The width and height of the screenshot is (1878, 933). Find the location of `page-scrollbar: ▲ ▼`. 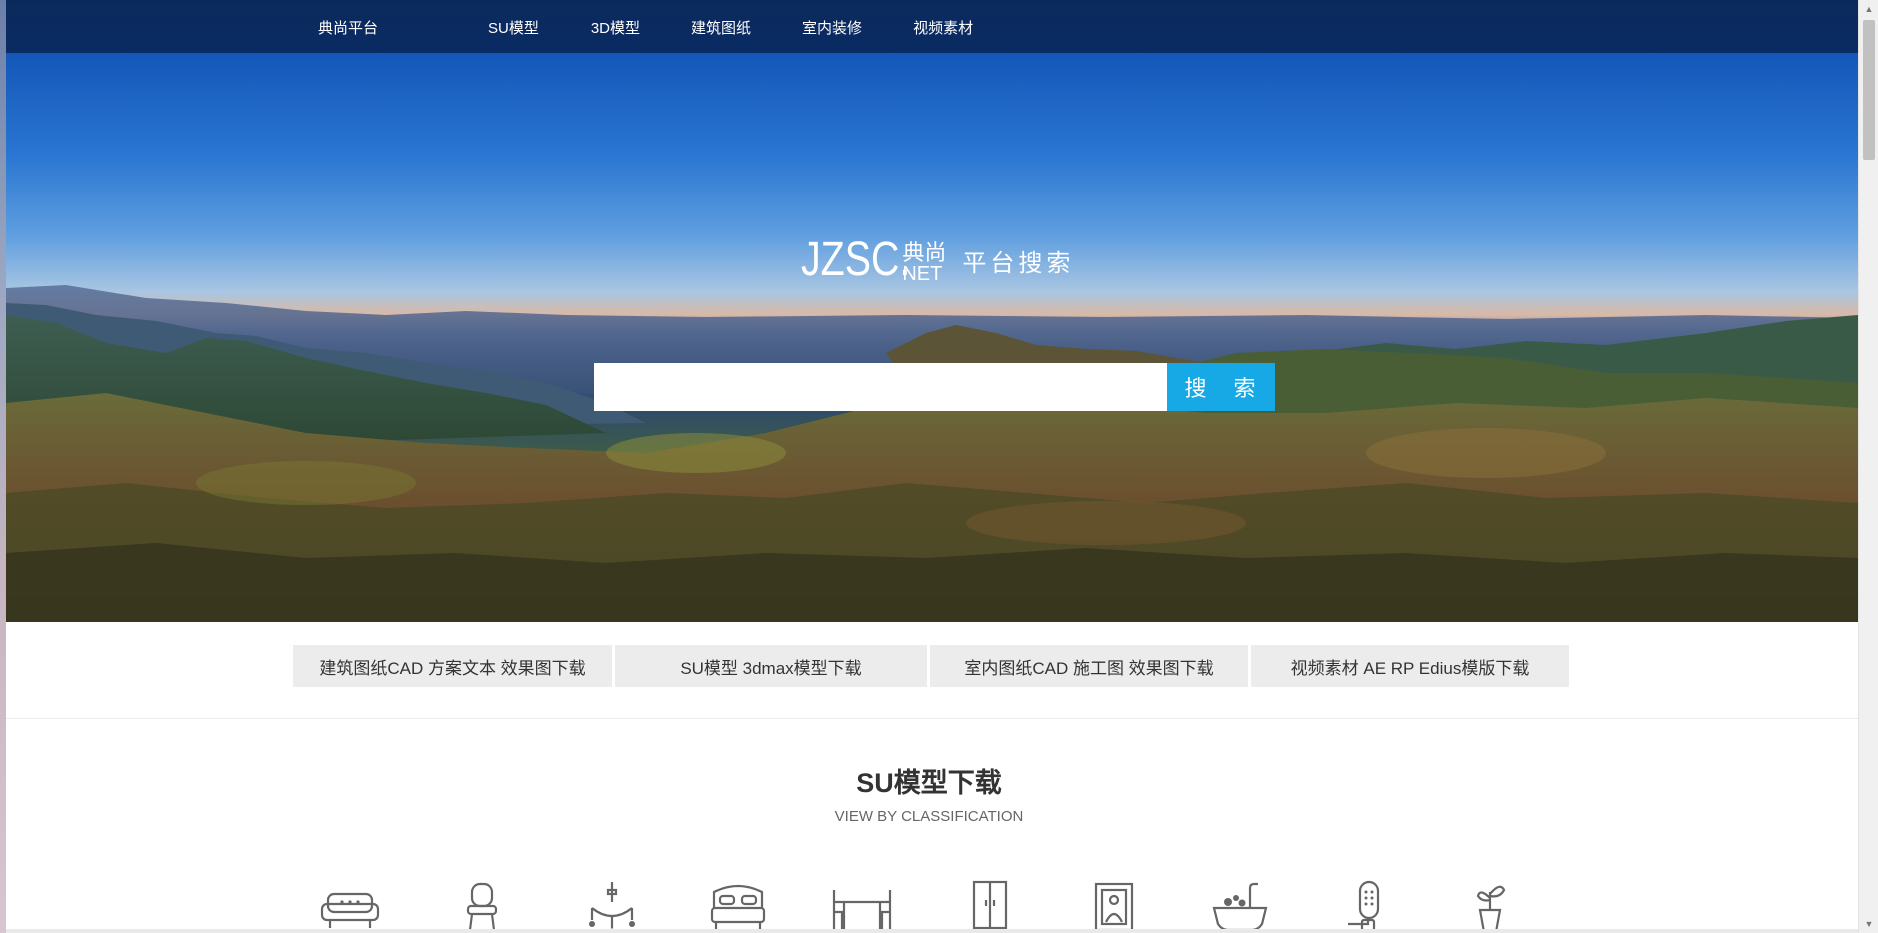

page-scrollbar: ▲ ▼ is located at coordinates (1868, 466).